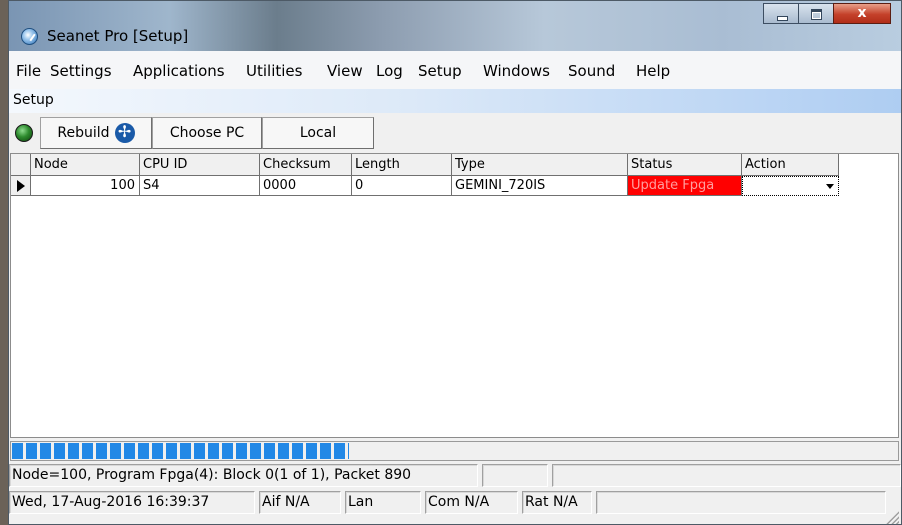 The height and width of the screenshot is (525, 902). What do you see at coordinates (830, 186) in the screenshot?
I see `dropdown-arrow-icon` at bounding box center [830, 186].